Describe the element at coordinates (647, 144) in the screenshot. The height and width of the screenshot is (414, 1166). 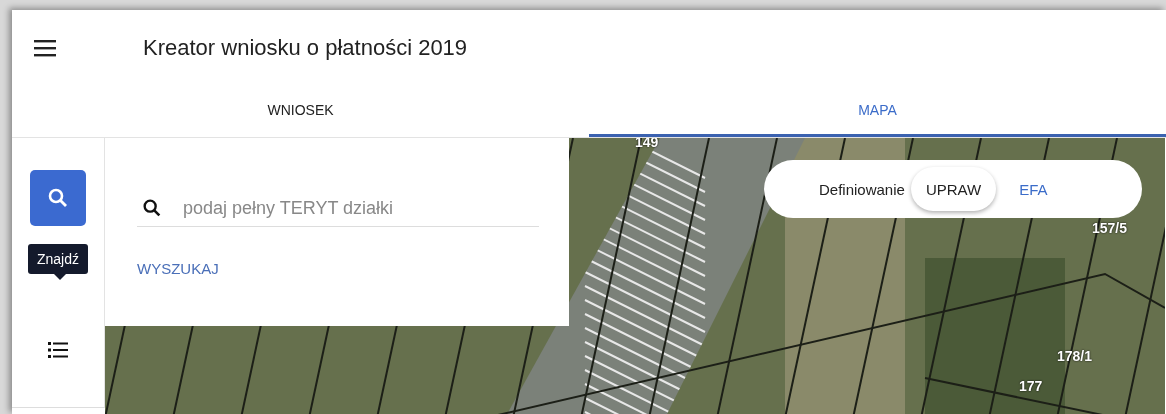
I see `parcel-label: 149` at that location.